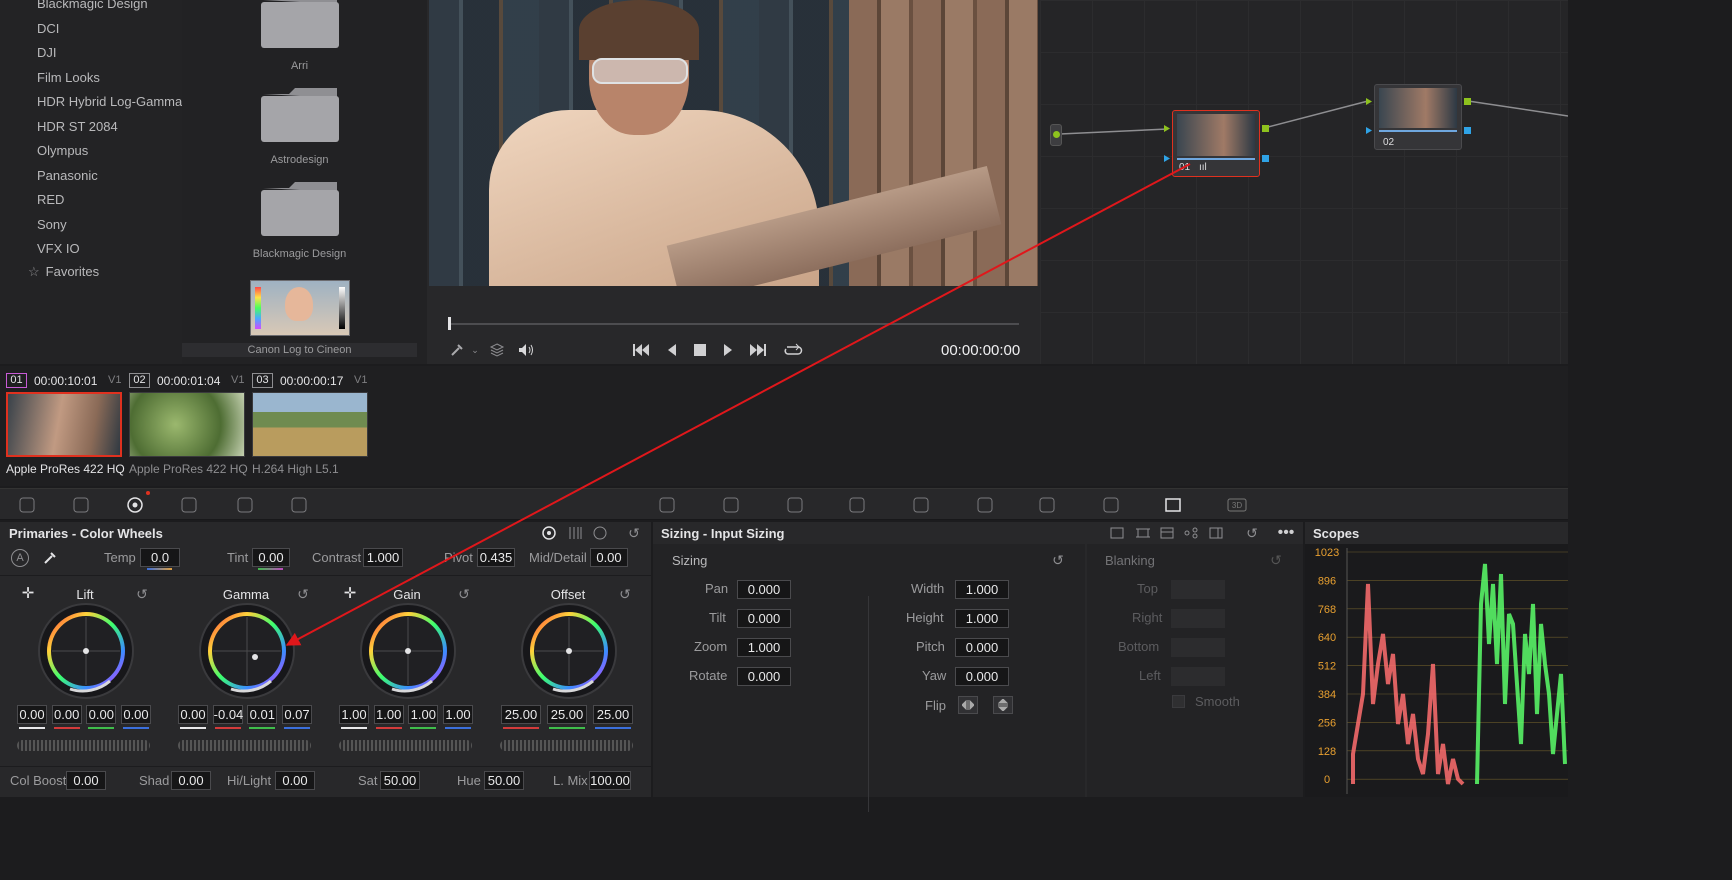 The width and height of the screenshot is (1732, 880). Describe the element at coordinates (297, 714) in the screenshot. I see `wheel-value-field: 0.07` at that location.